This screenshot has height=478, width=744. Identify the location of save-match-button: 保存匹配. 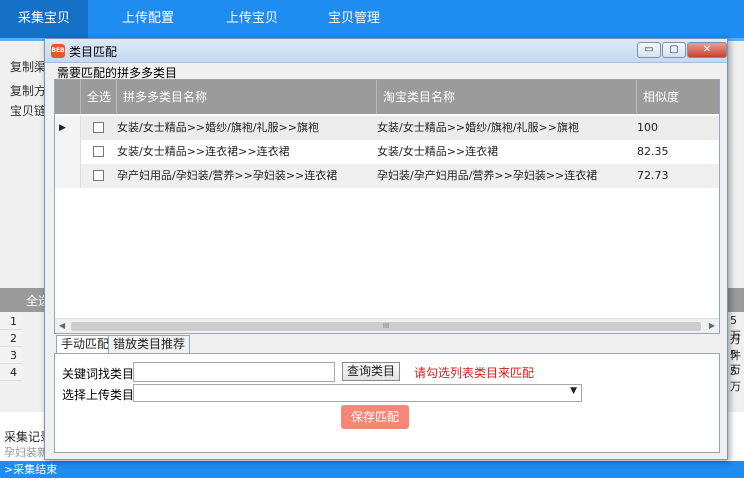
(375, 417).